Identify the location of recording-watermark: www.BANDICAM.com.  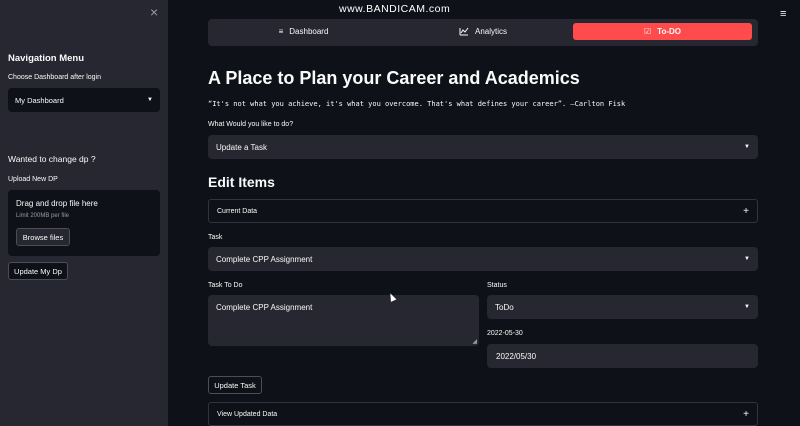
(395, 9).